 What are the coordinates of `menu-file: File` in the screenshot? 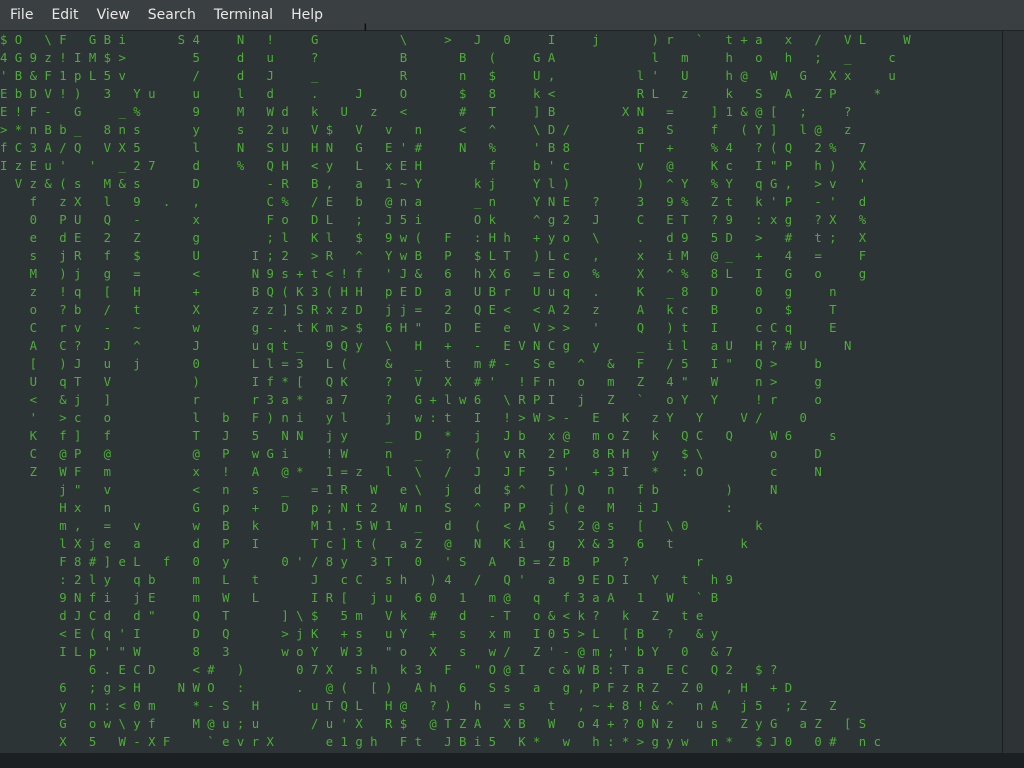 It's located at (21, 15).